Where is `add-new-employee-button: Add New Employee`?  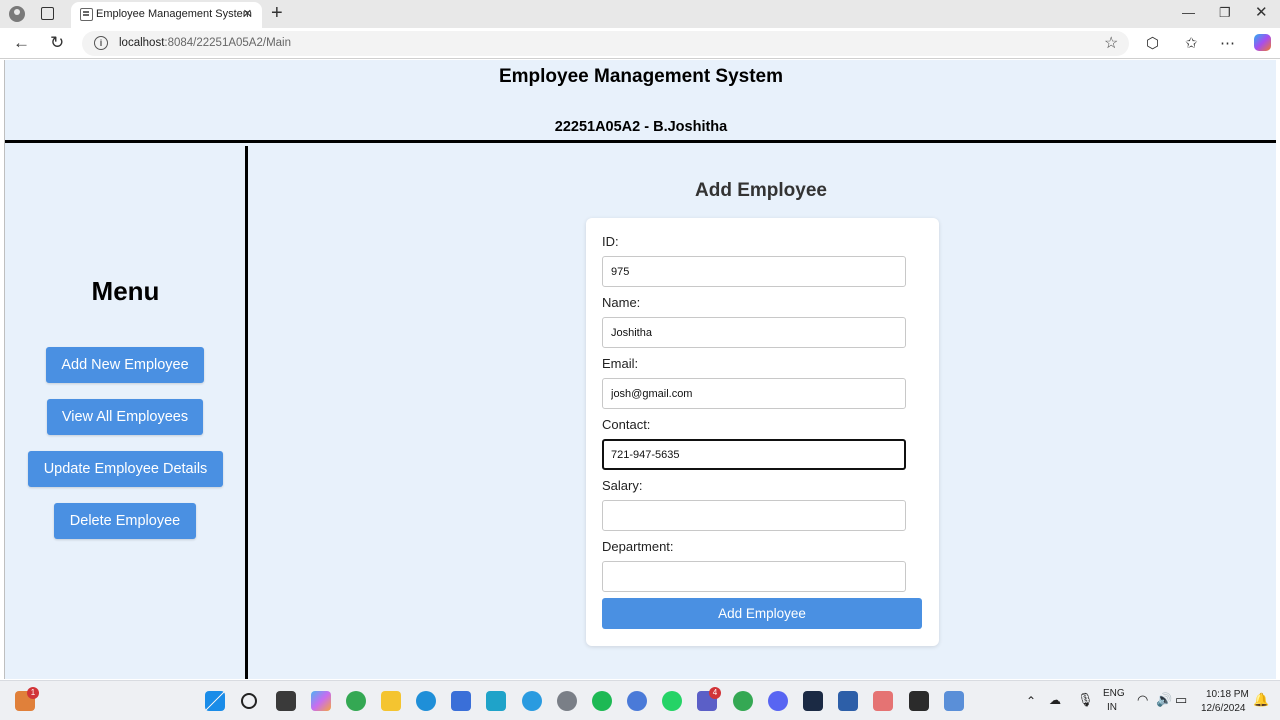
add-new-employee-button: Add New Employee is located at coordinates (125, 365).